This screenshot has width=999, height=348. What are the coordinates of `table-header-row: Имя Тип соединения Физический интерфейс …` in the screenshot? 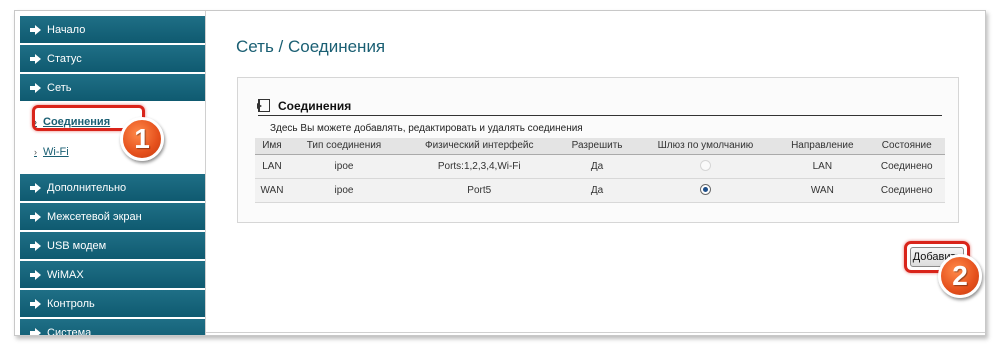 It's located at (600, 146).